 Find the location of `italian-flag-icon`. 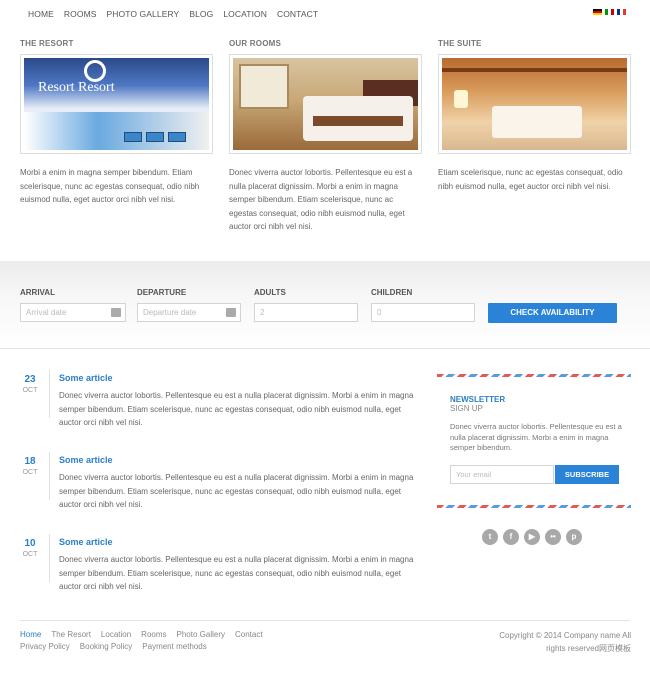

italian-flag-icon is located at coordinates (609, 12).